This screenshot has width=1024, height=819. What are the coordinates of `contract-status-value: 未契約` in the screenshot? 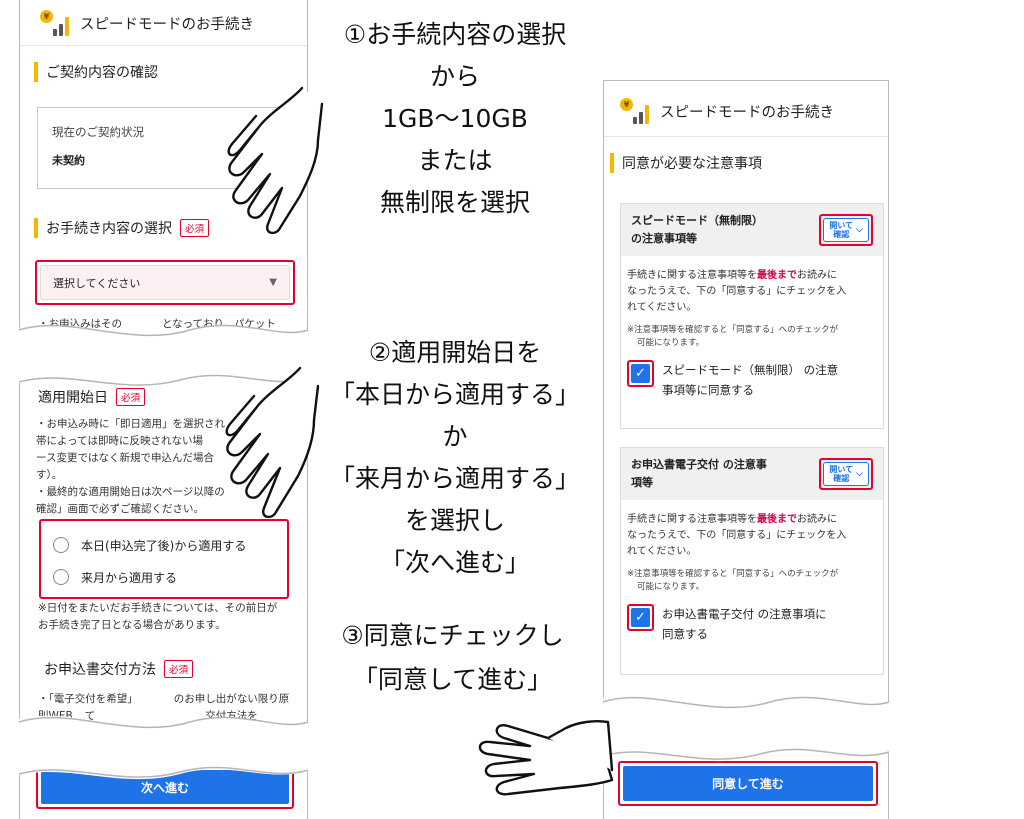 It's located at (68, 160).